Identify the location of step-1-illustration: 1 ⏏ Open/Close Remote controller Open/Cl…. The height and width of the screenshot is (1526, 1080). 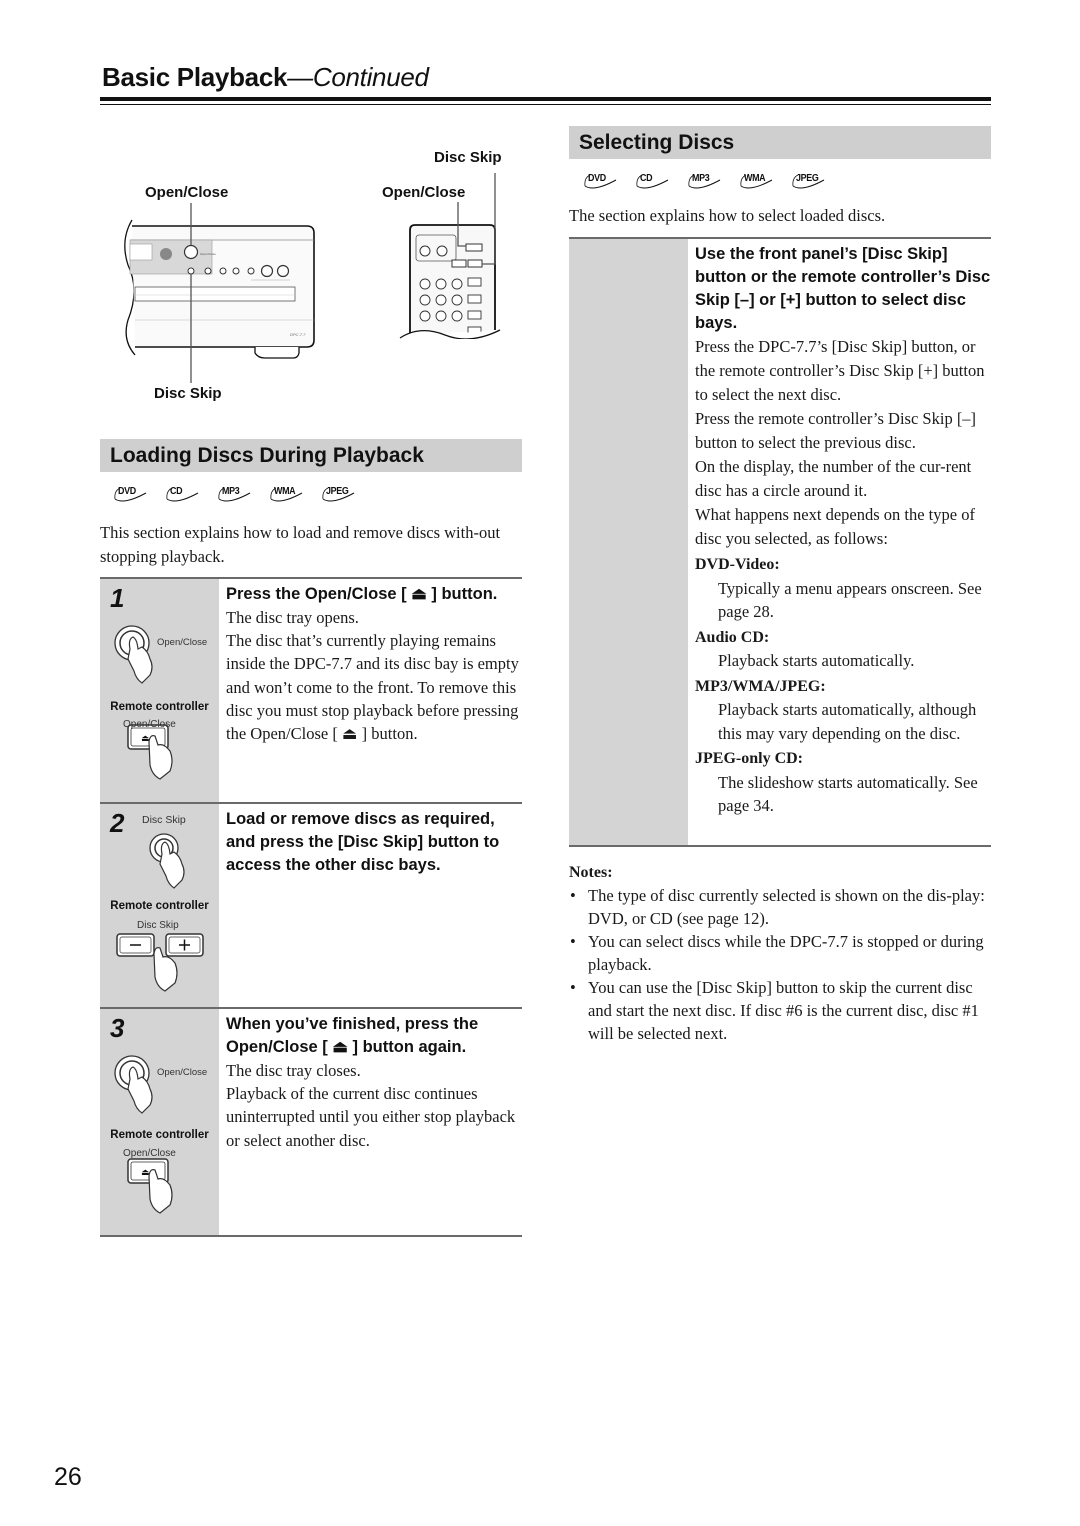
(159, 690).